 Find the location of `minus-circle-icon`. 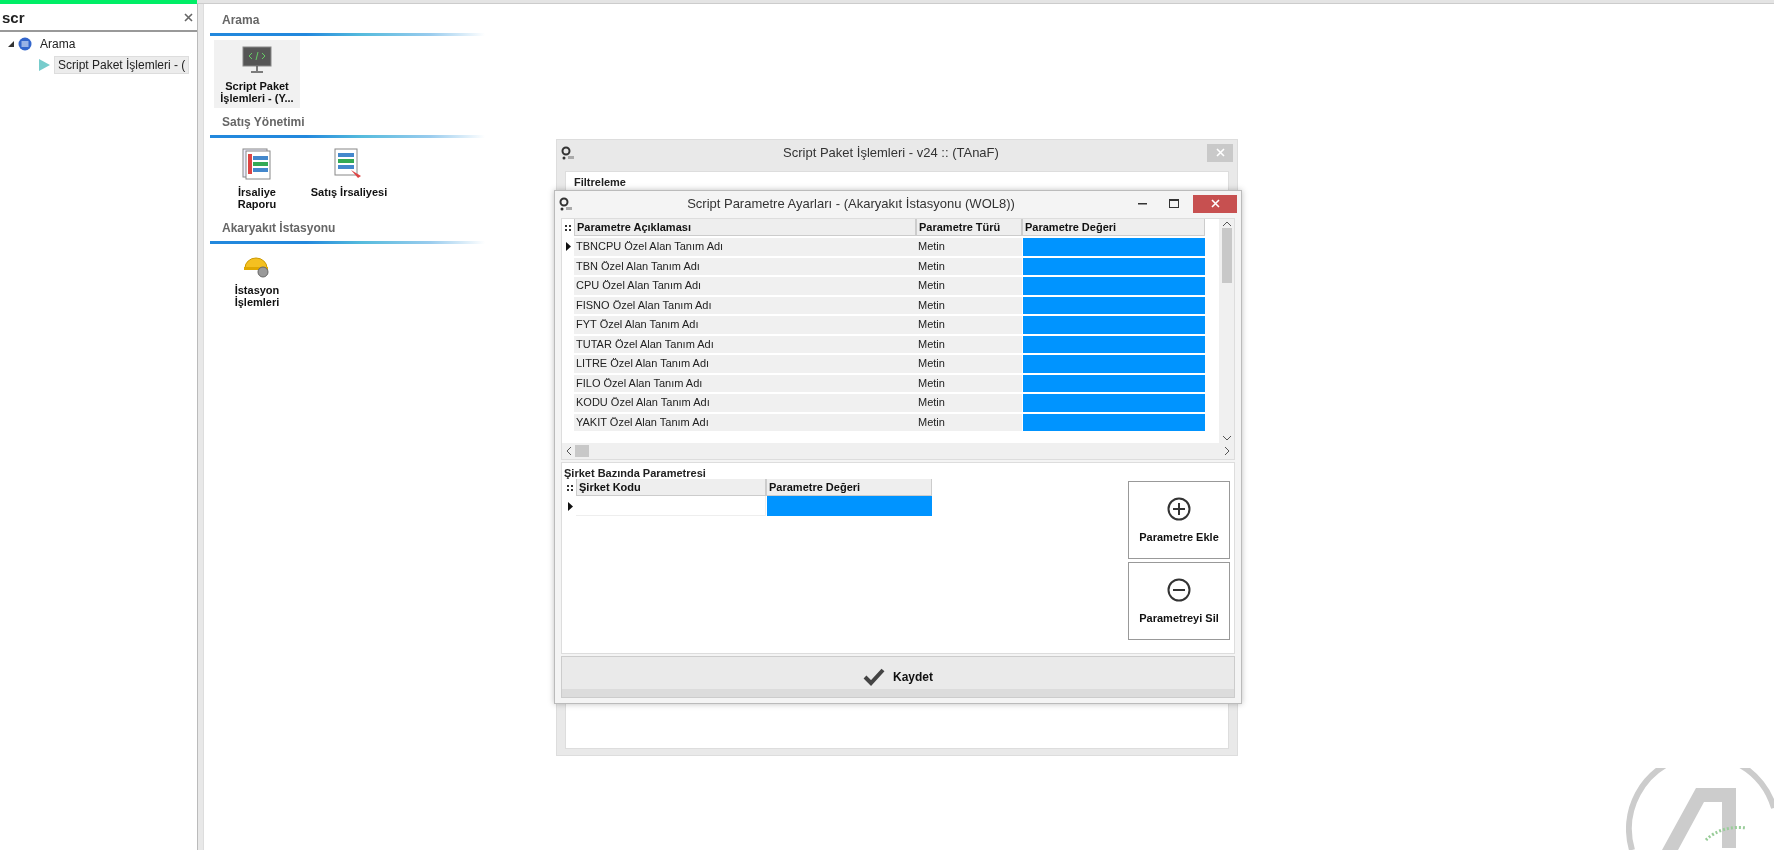

minus-circle-icon is located at coordinates (1179, 590).